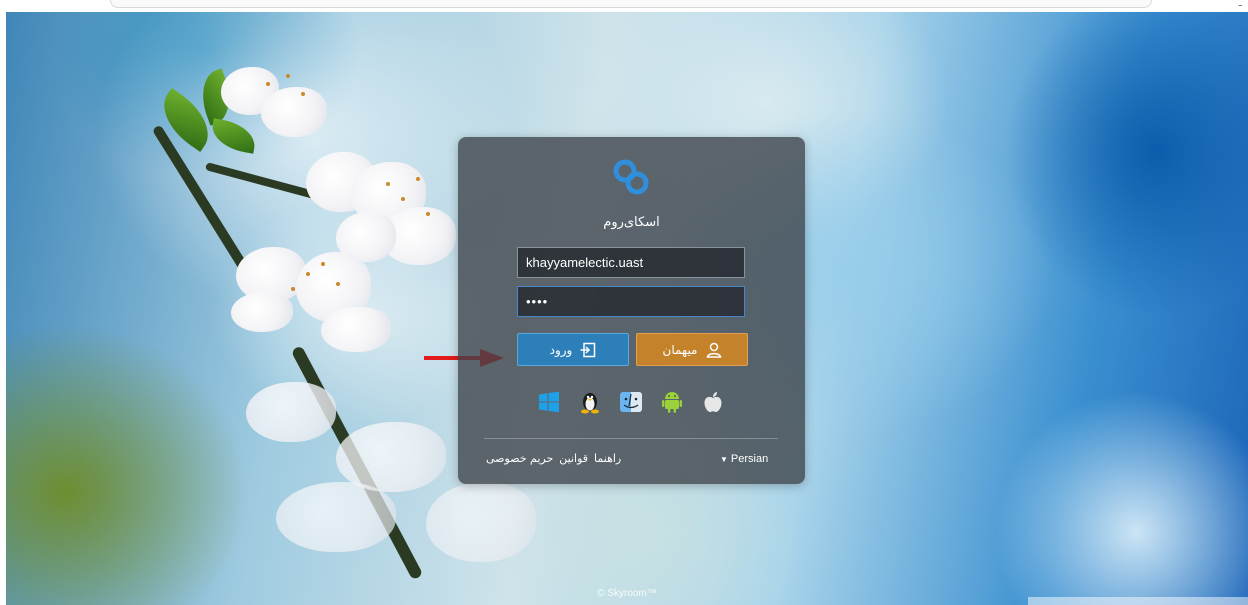 Image resolution: width=1248 pixels, height=605 pixels. I want to click on privacy-link: حریم خصوصی, so click(519, 458).